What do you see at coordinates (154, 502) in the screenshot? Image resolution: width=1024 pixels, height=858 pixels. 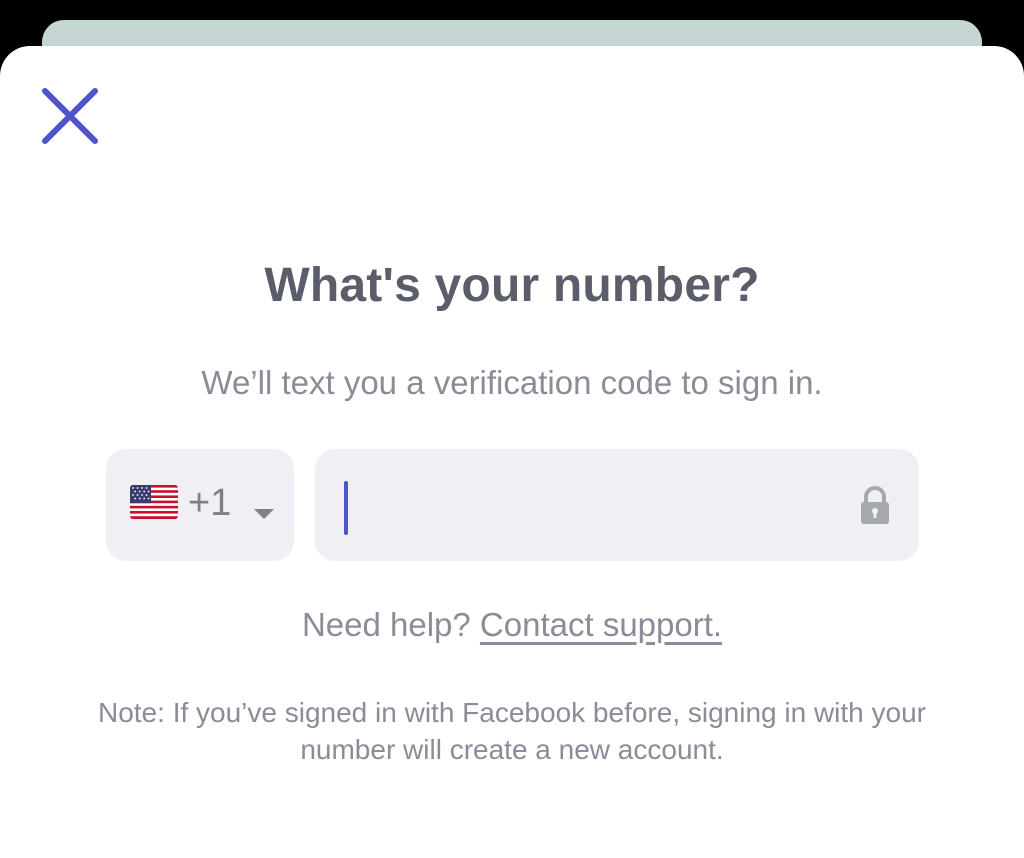 I see `us-flag-icon` at bounding box center [154, 502].